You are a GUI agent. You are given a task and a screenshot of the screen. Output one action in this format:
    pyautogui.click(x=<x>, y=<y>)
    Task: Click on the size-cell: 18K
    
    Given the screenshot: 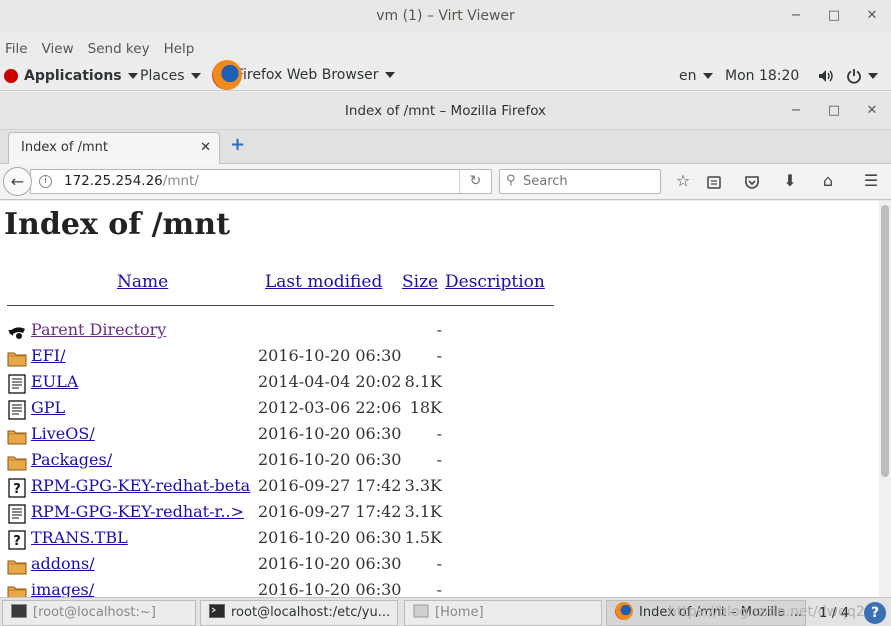 What is the action you would take?
    pyautogui.click(x=425, y=407)
    